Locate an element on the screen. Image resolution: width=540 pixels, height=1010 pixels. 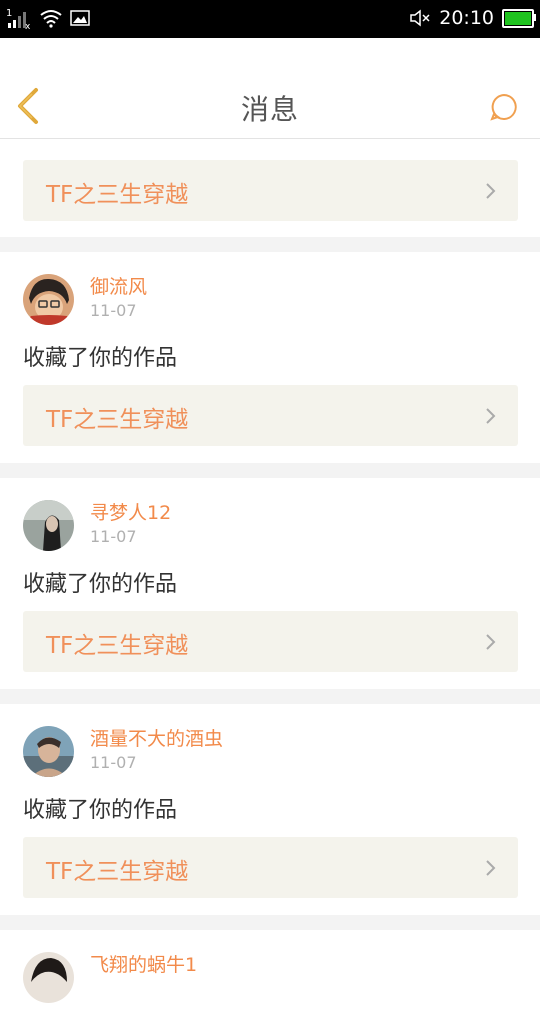
chat-bubble-icon is located at coordinates (503, 107).